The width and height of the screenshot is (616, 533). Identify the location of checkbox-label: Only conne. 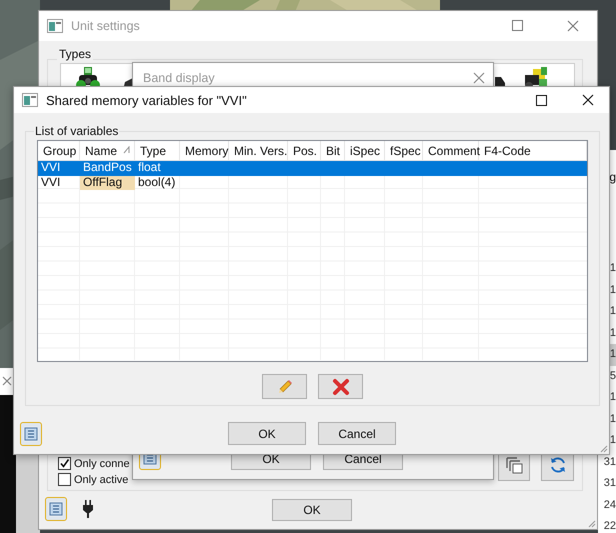
(102, 464).